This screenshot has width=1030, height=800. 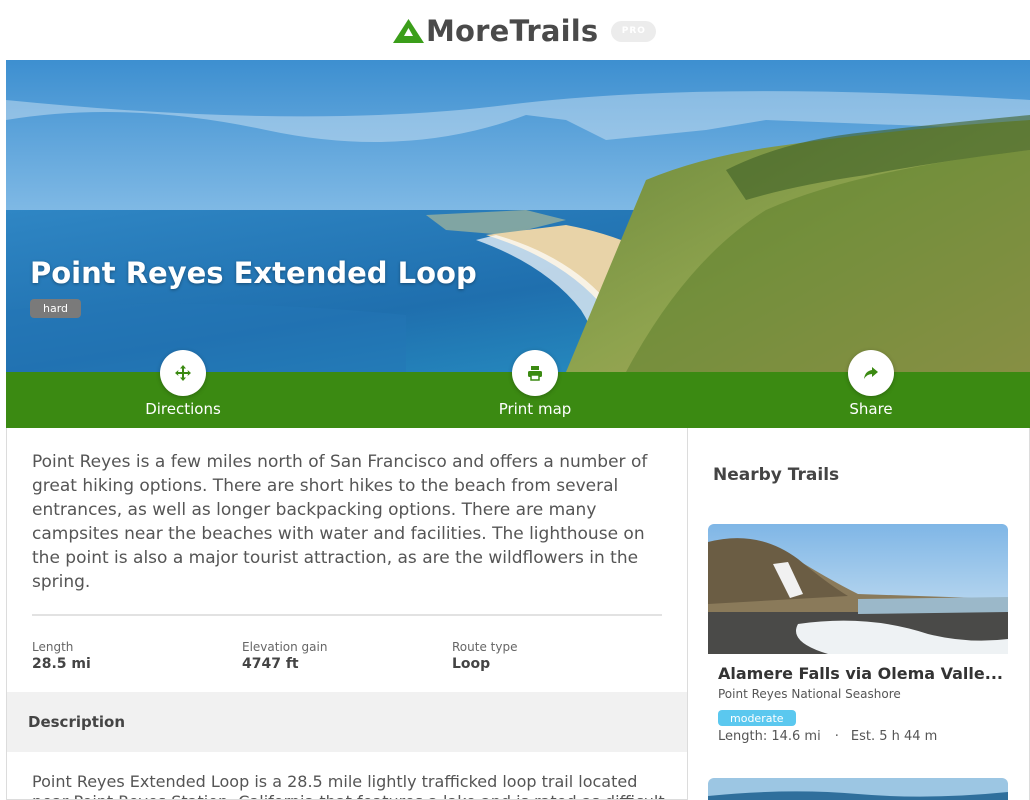 I want to click on share-button: Share, so click(x=871, y=384).